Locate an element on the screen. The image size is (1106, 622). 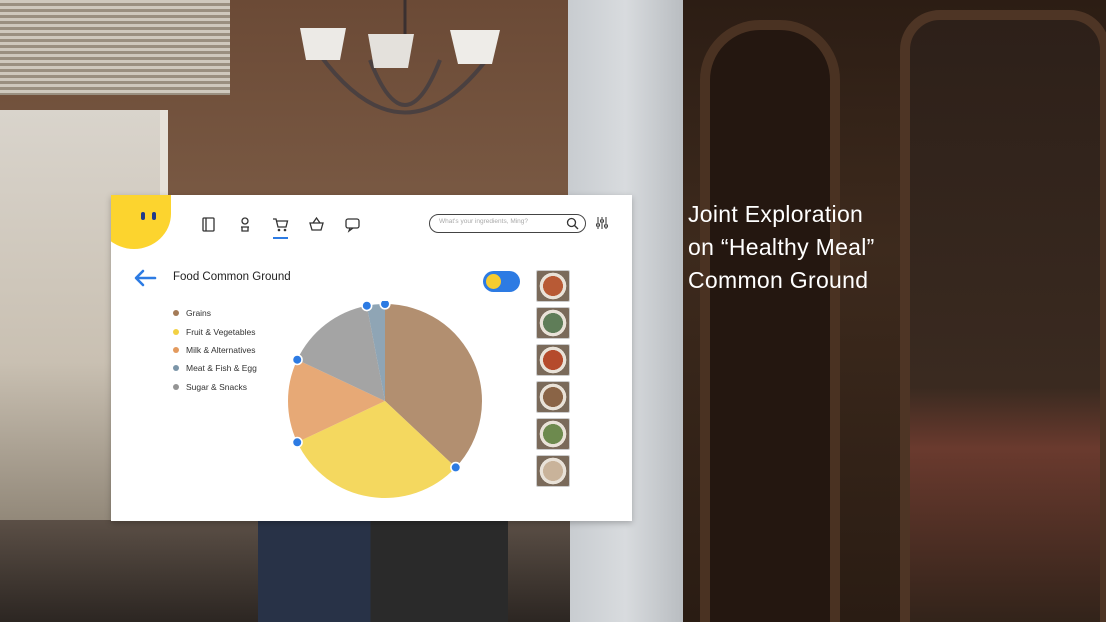
greens-dish-thumbnail is located at coordinates (553, 434).